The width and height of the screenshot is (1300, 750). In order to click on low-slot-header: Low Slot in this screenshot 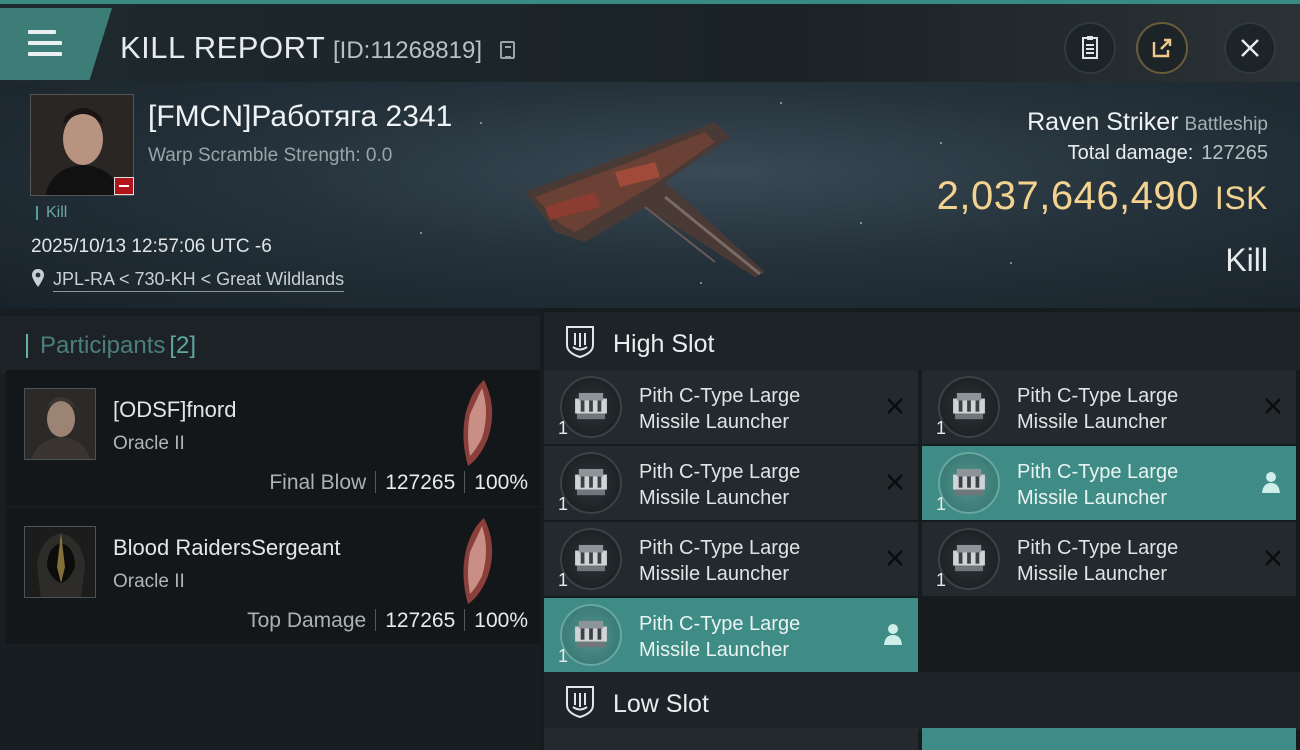, I will do `click(922, 701)`.